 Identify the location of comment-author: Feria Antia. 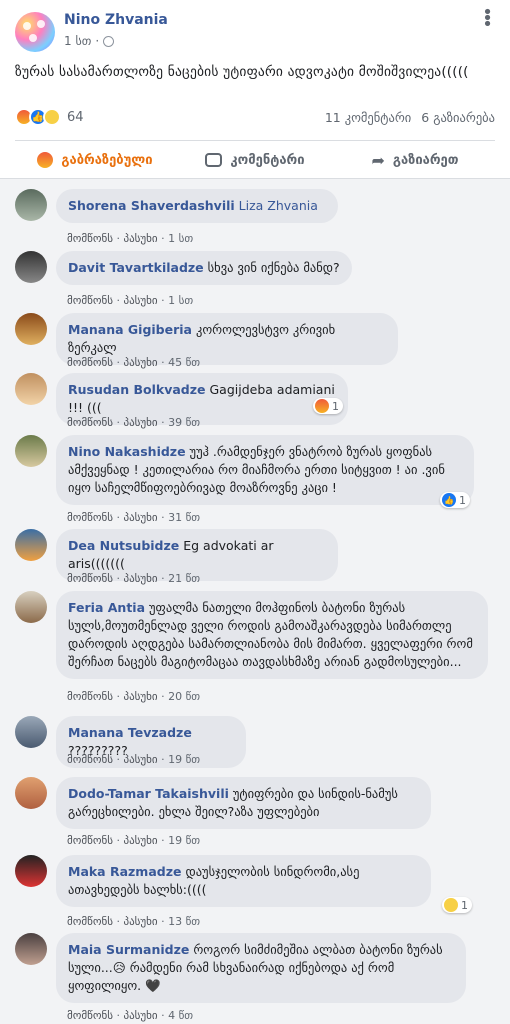
(106, 607).